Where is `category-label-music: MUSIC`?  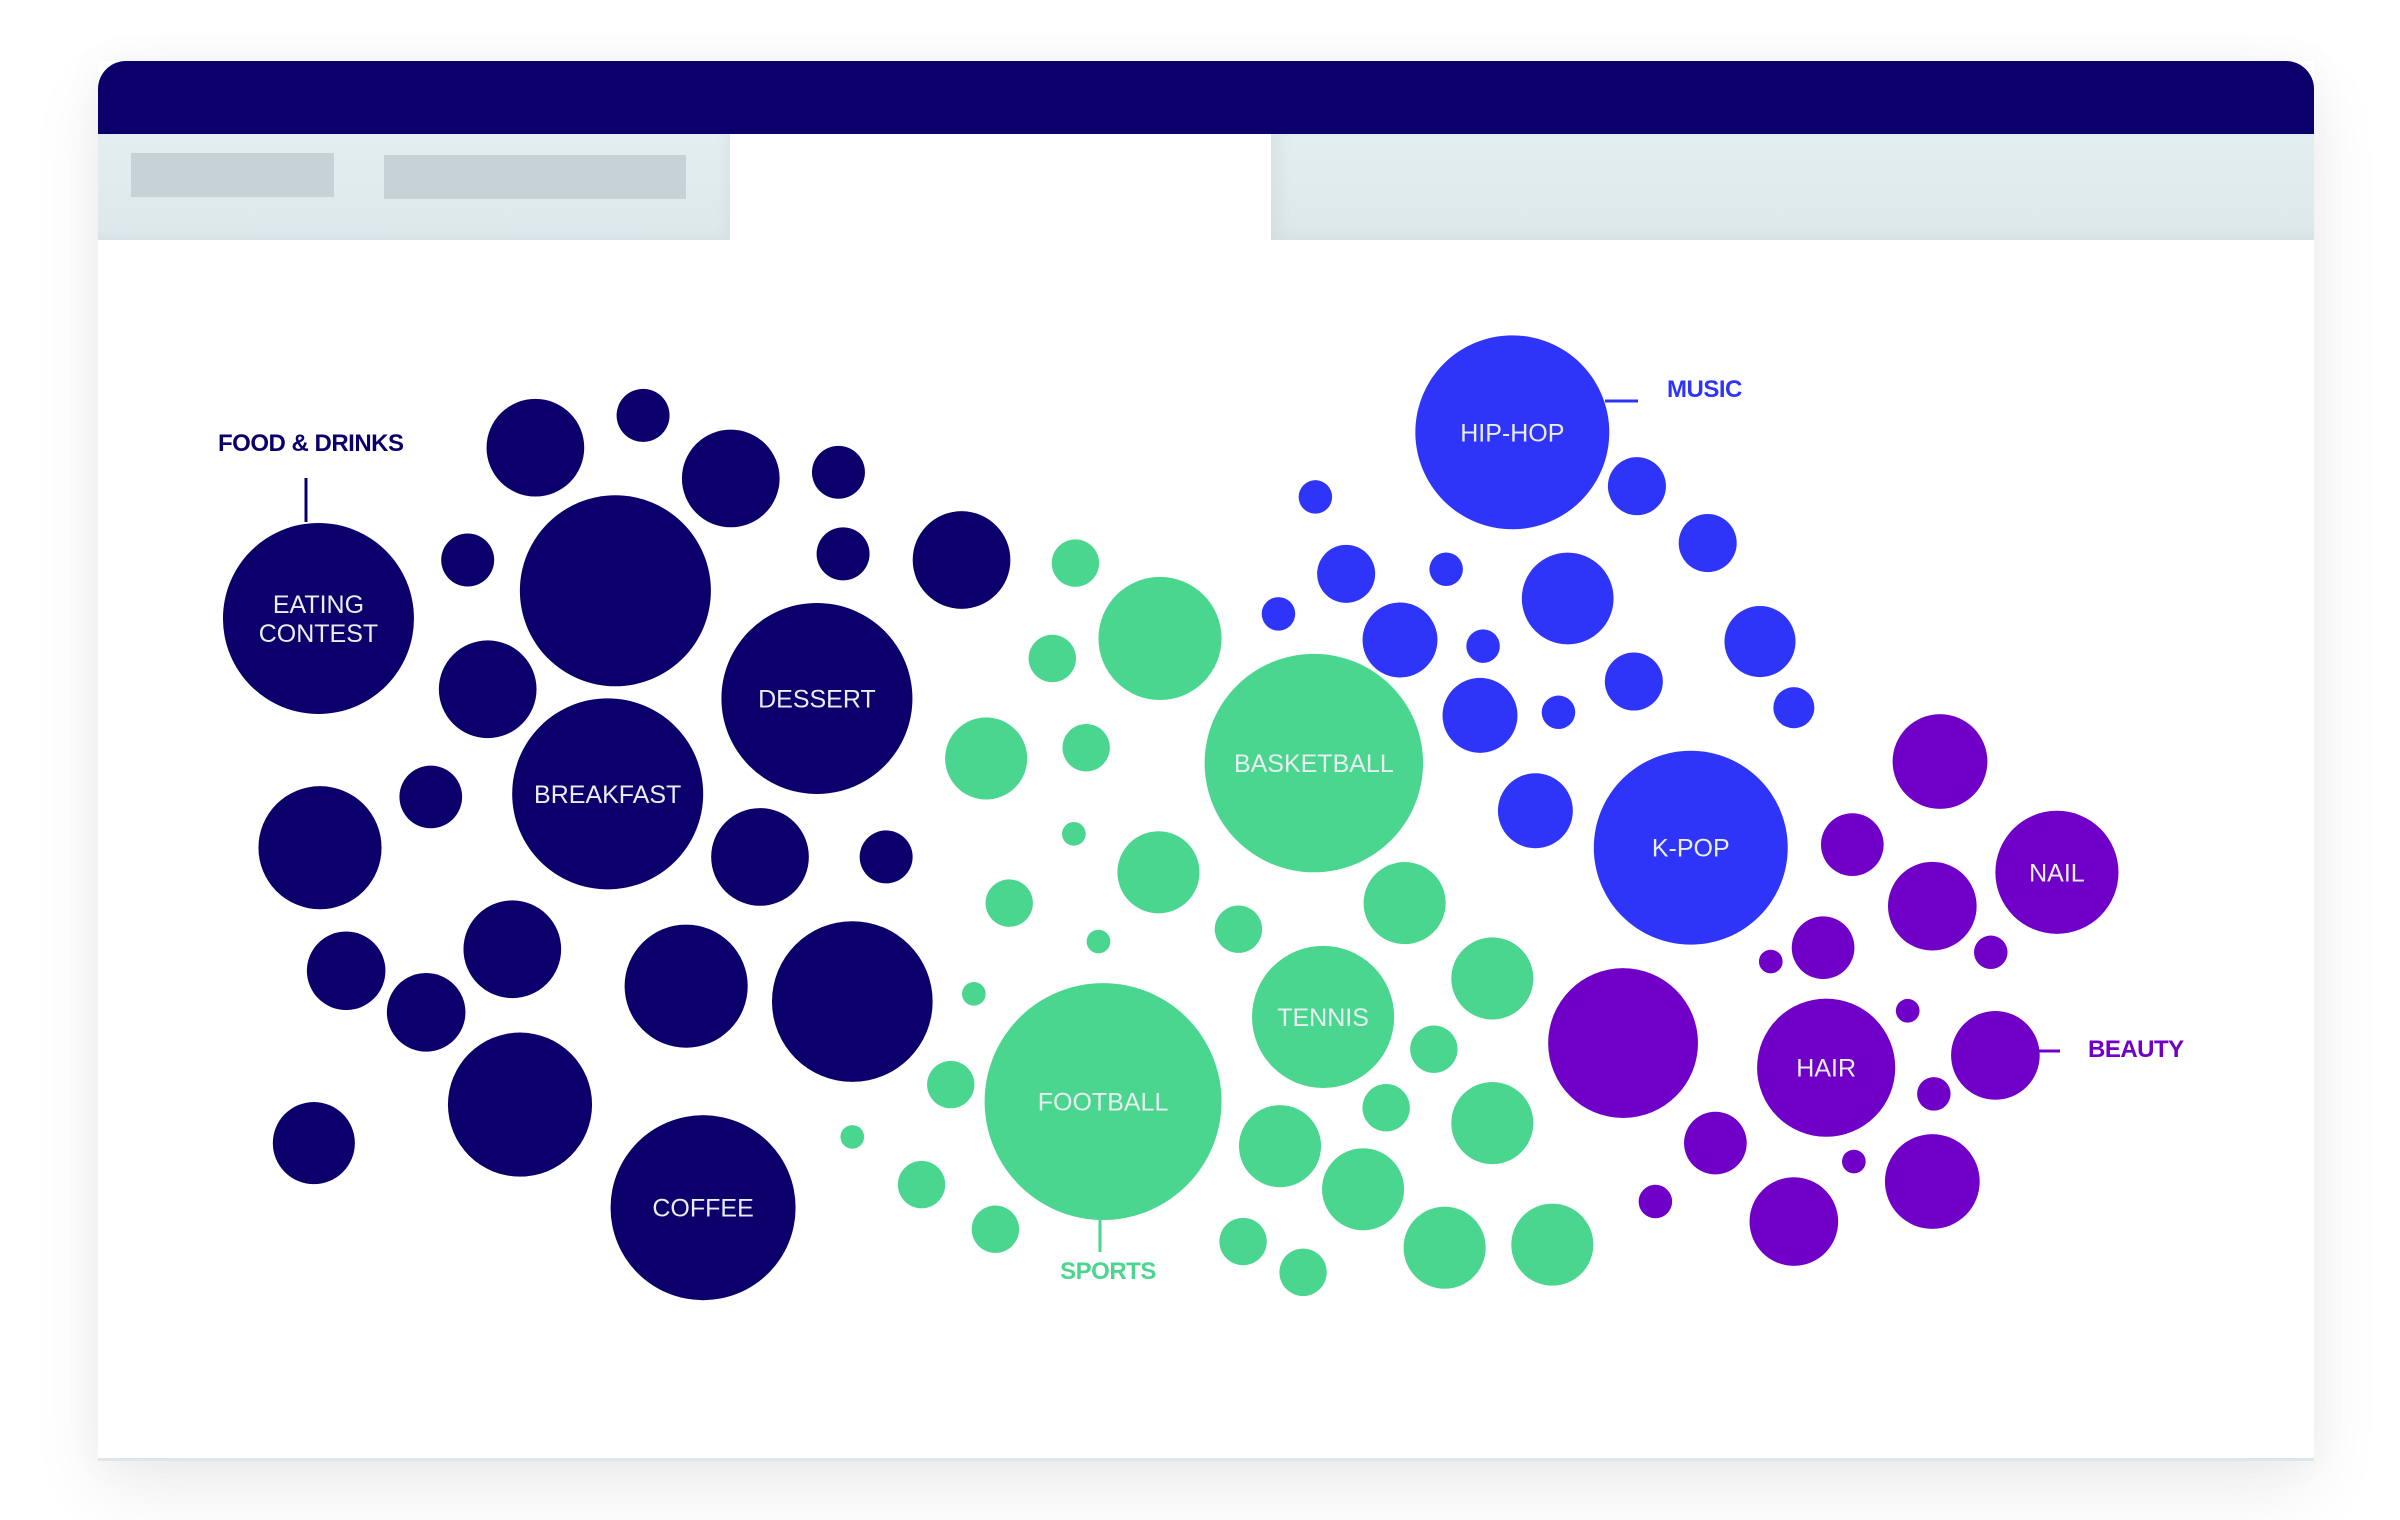 category-label-music: MUSIC is located at coordinates (1704, 389).